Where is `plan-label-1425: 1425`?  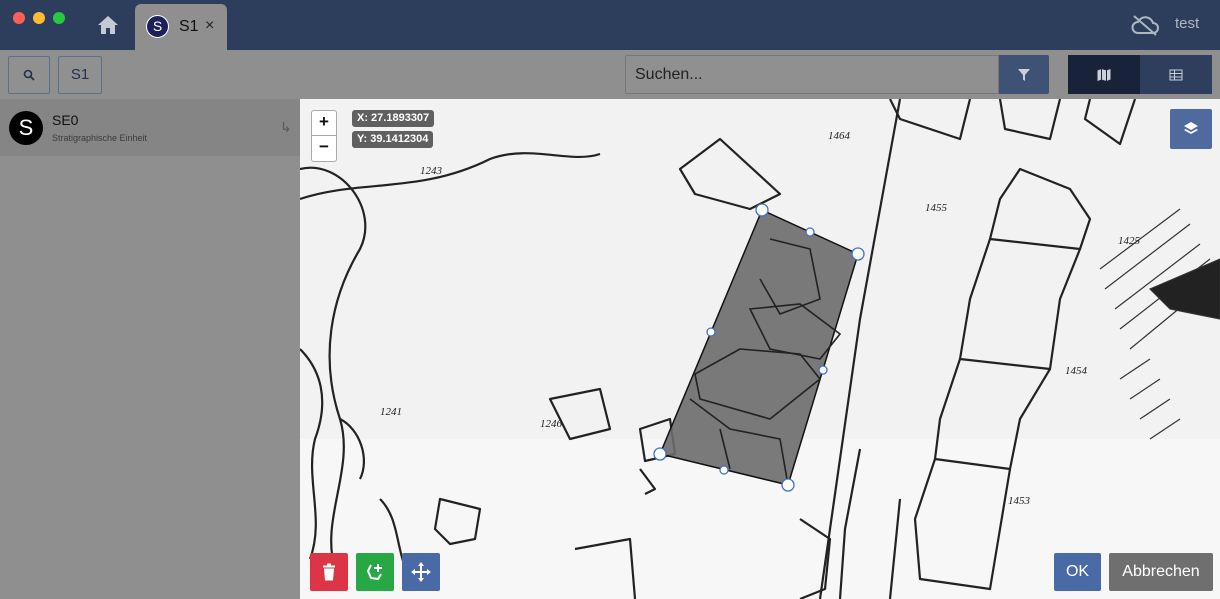
plan-label-1425: 1425 is located at coordinates (1129, 241).